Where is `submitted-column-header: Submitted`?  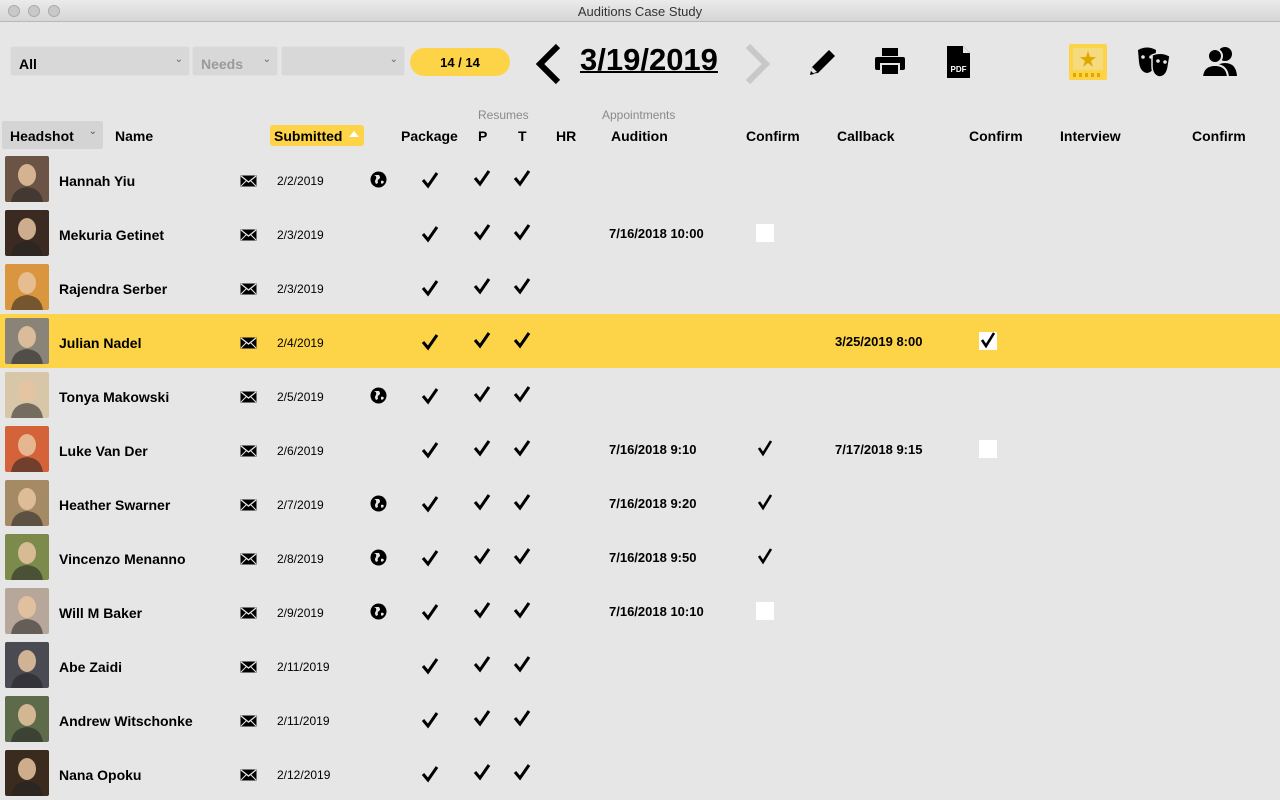
submitted-column-header: Submitted is located at coordinates (317, 135).